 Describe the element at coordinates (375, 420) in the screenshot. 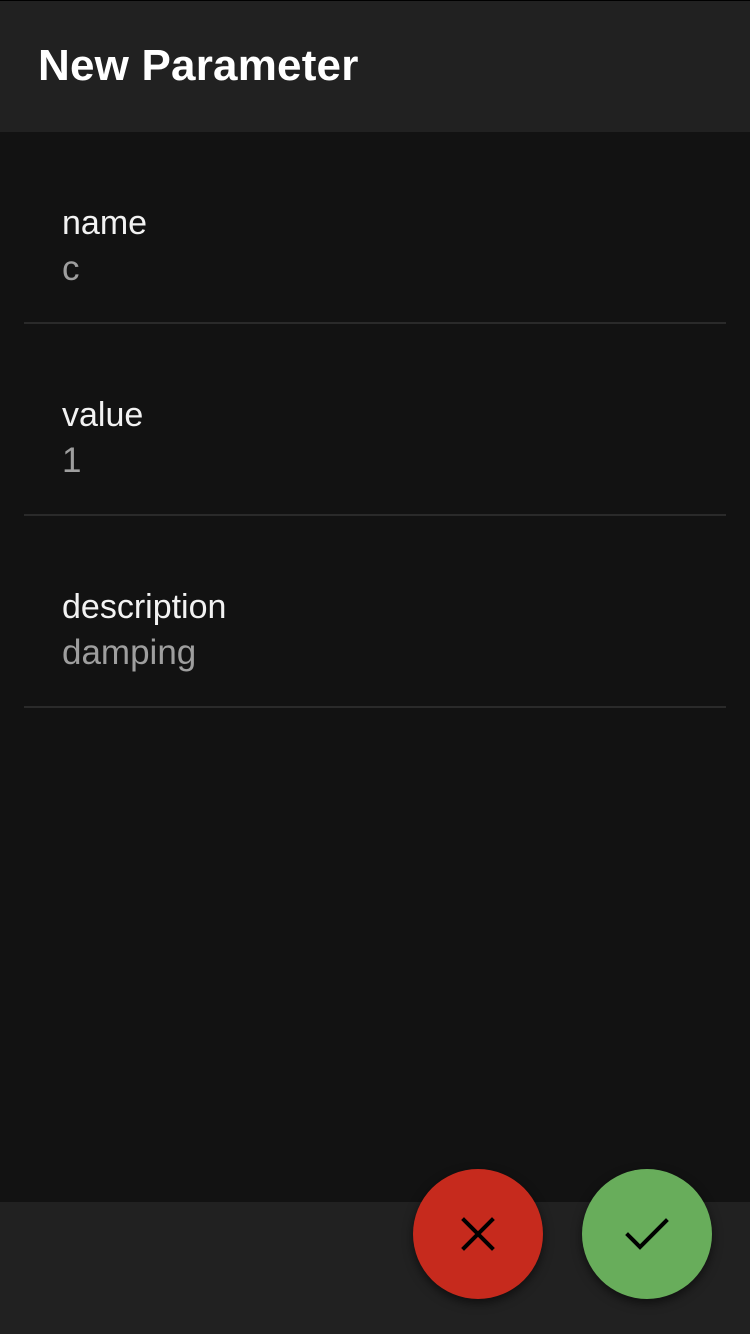

I see `value-field: value 1` at that location.